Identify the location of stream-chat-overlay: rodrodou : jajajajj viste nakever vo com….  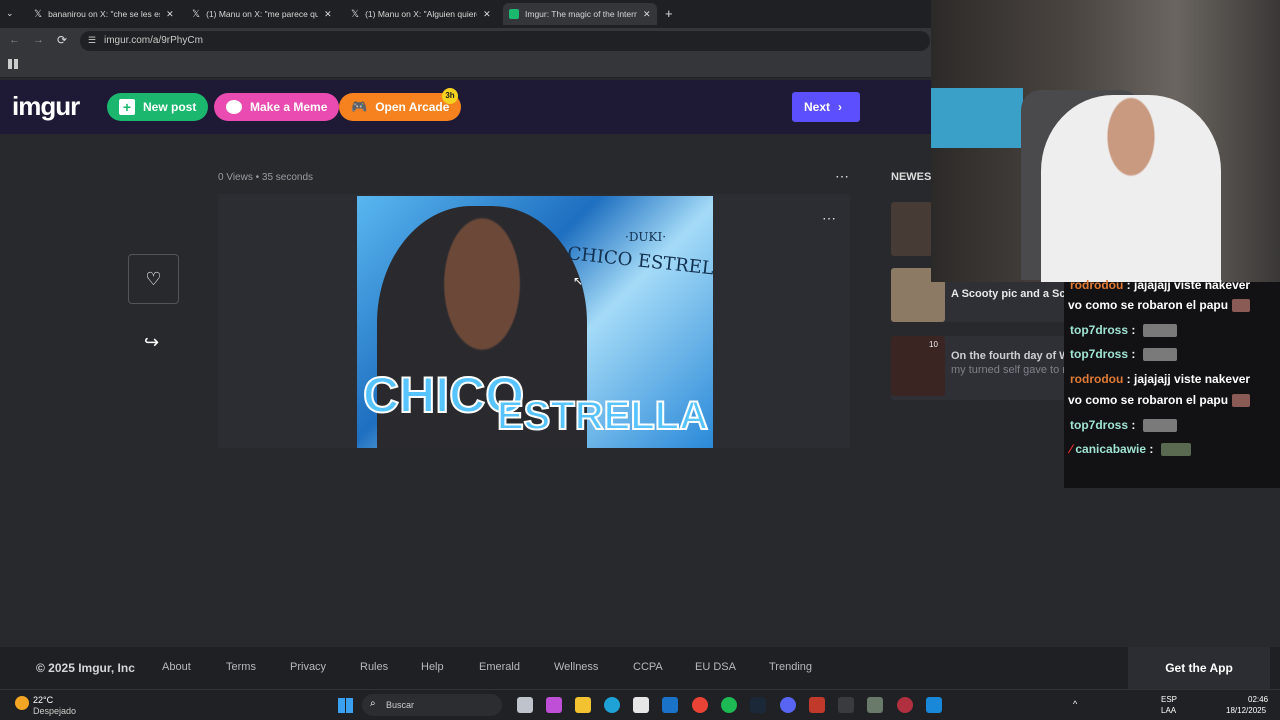
(1172, 383).